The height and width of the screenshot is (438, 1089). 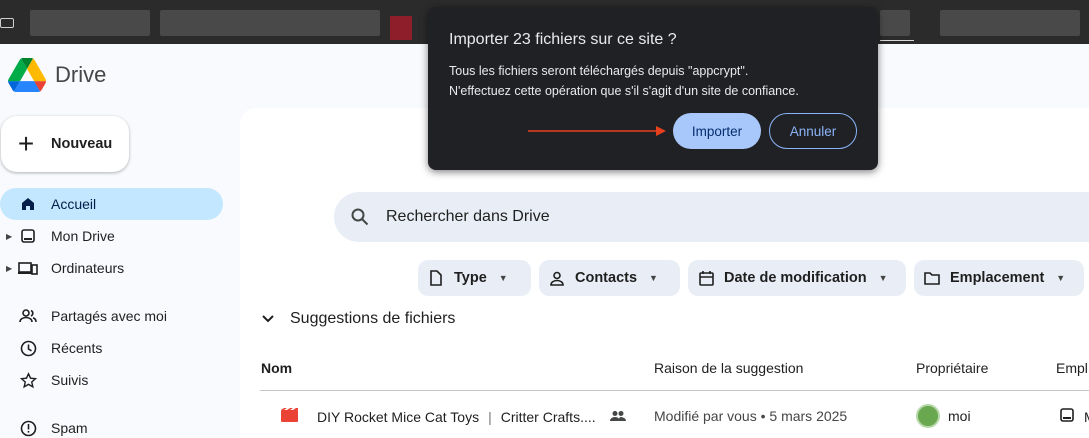 What do you see at coordinates (28, 348) in the screenshot?
I see `clock-icon` at bounding box center [28, 348].